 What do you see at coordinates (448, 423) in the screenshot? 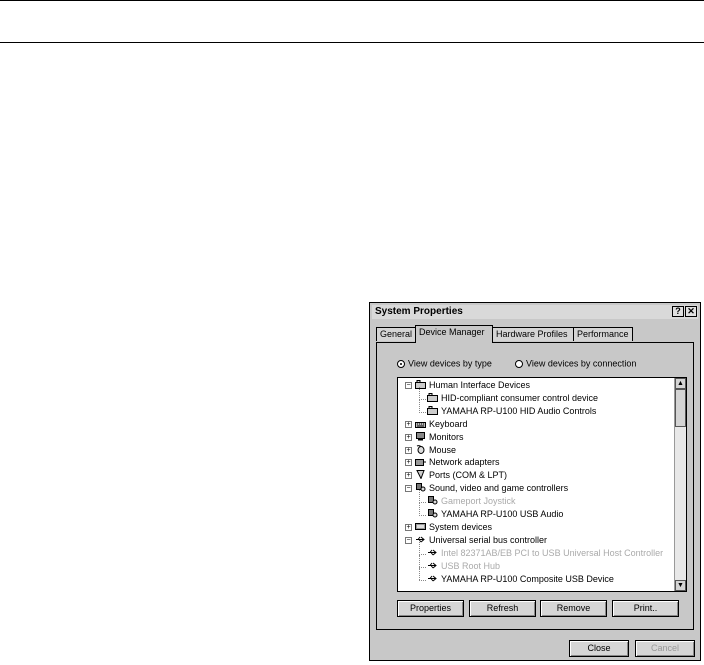
I see `device-label: Keyboard` at bounding box center [448, 423].